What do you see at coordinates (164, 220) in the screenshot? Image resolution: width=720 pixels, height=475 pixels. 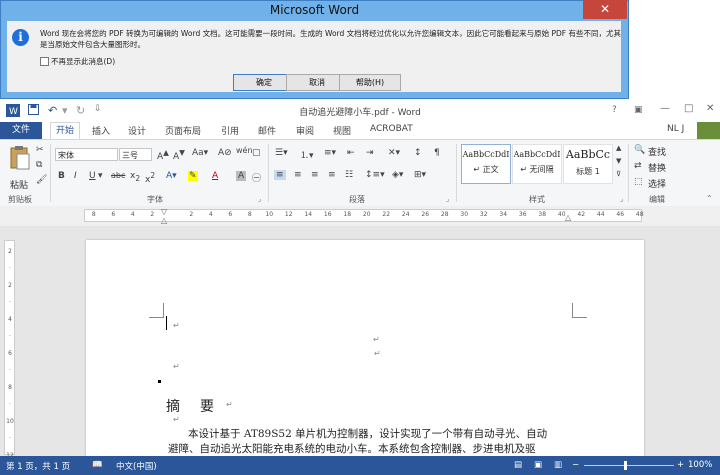 I see `hanging-indent-icon: △` at bounding box center [164, 220].